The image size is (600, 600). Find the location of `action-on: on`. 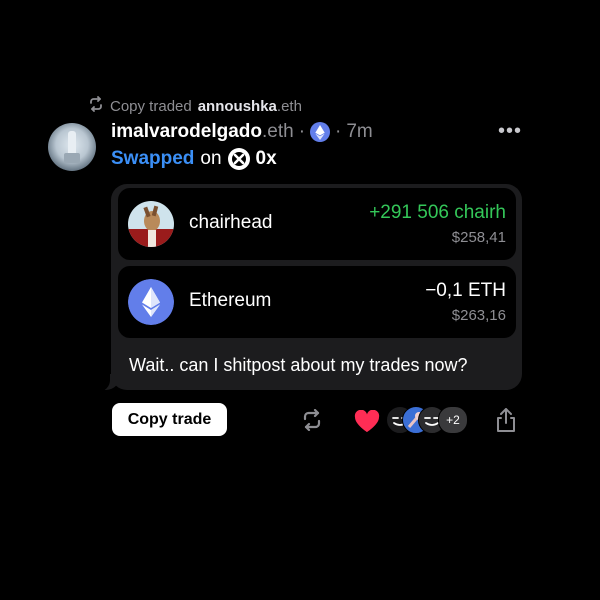

action-on: on is located at coordinates (211, 158).